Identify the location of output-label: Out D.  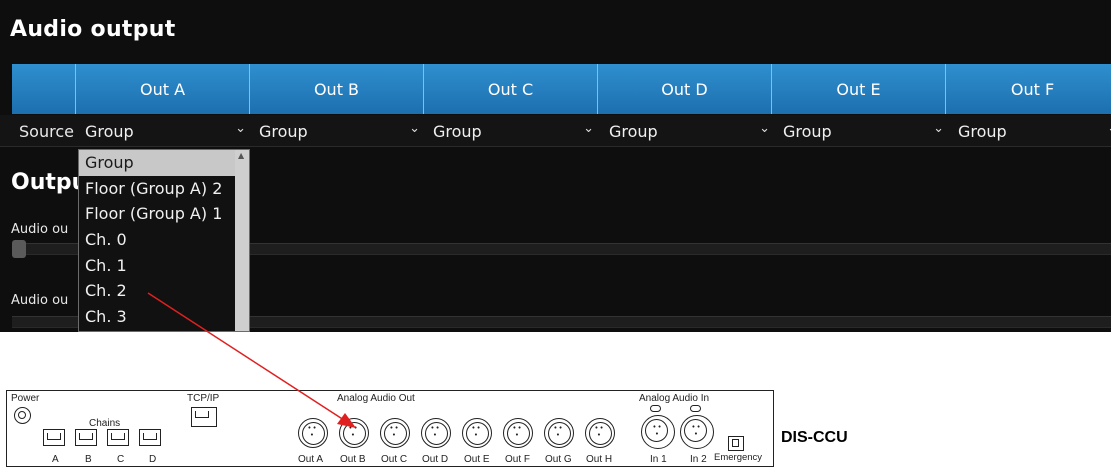
(435, 459).